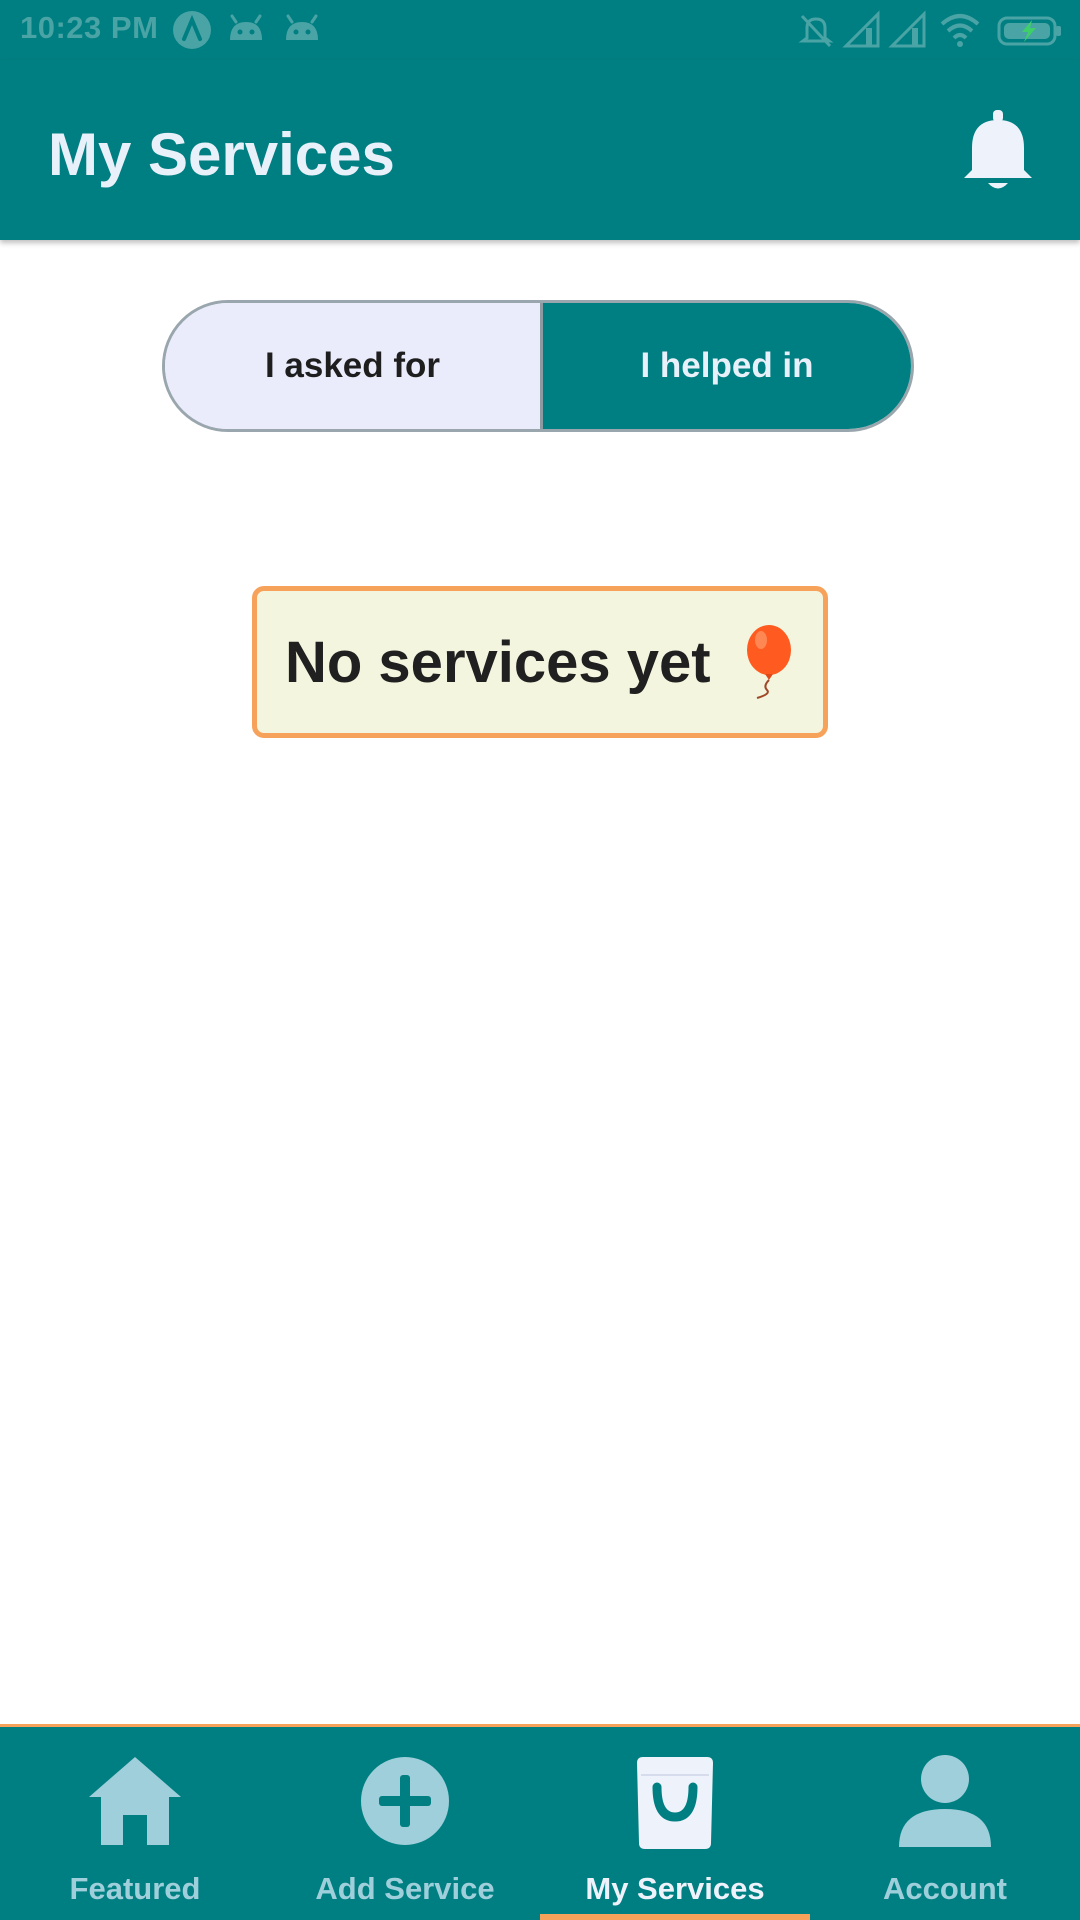 The height and width of the screenshot is (1920, 1080). Describe the element at coordinates (405, 1888) in the screenshot. I see `nav-label-add-service: Add Service` at that location.